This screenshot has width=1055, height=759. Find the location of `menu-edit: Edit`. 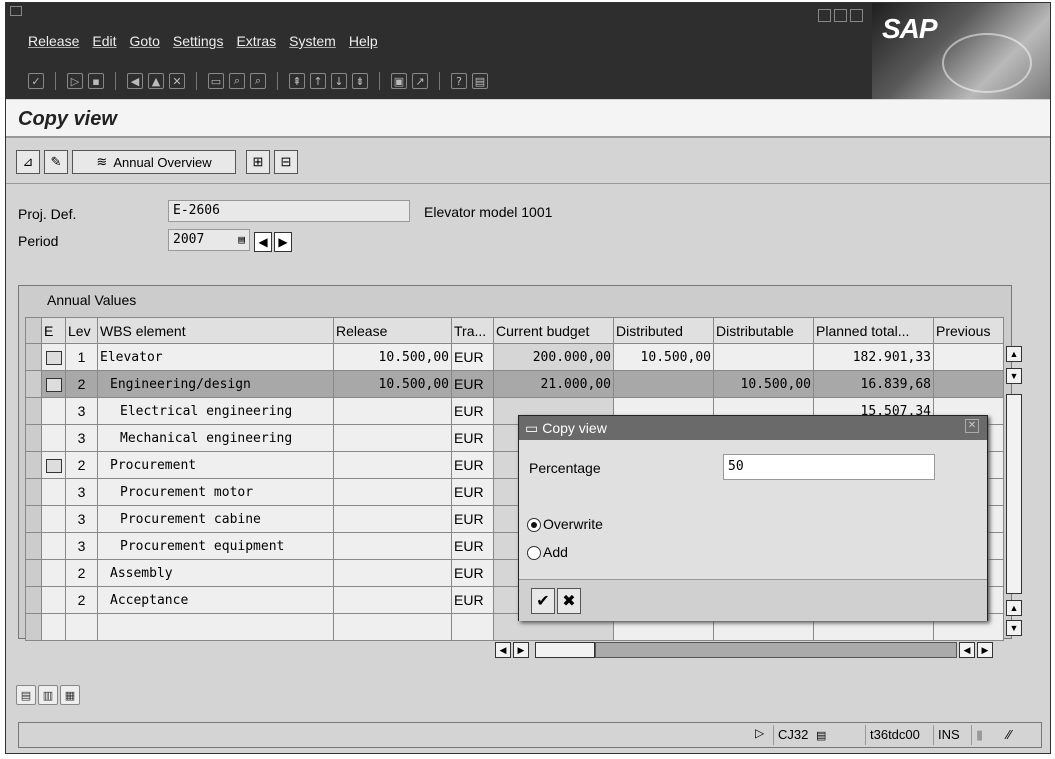

menu-edit: Edit is located at coordinates (104, 41).